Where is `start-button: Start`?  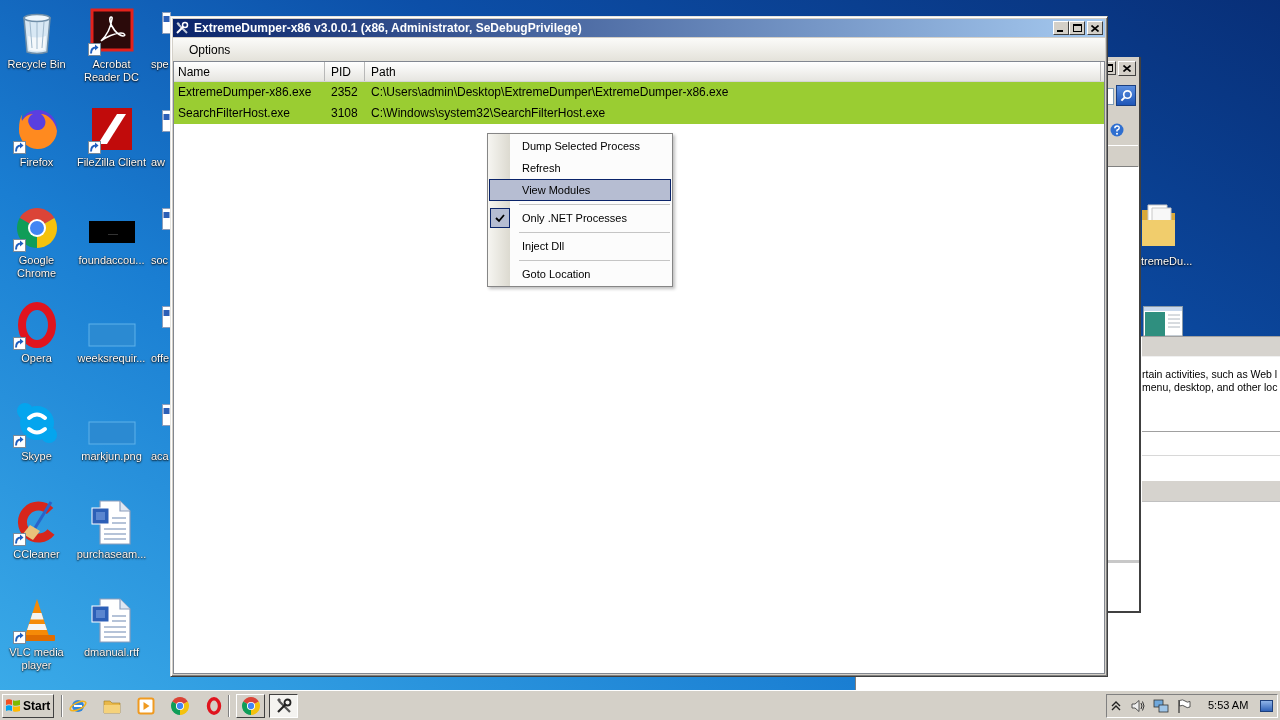 start-button: Start is located at coordinates (28, 705).